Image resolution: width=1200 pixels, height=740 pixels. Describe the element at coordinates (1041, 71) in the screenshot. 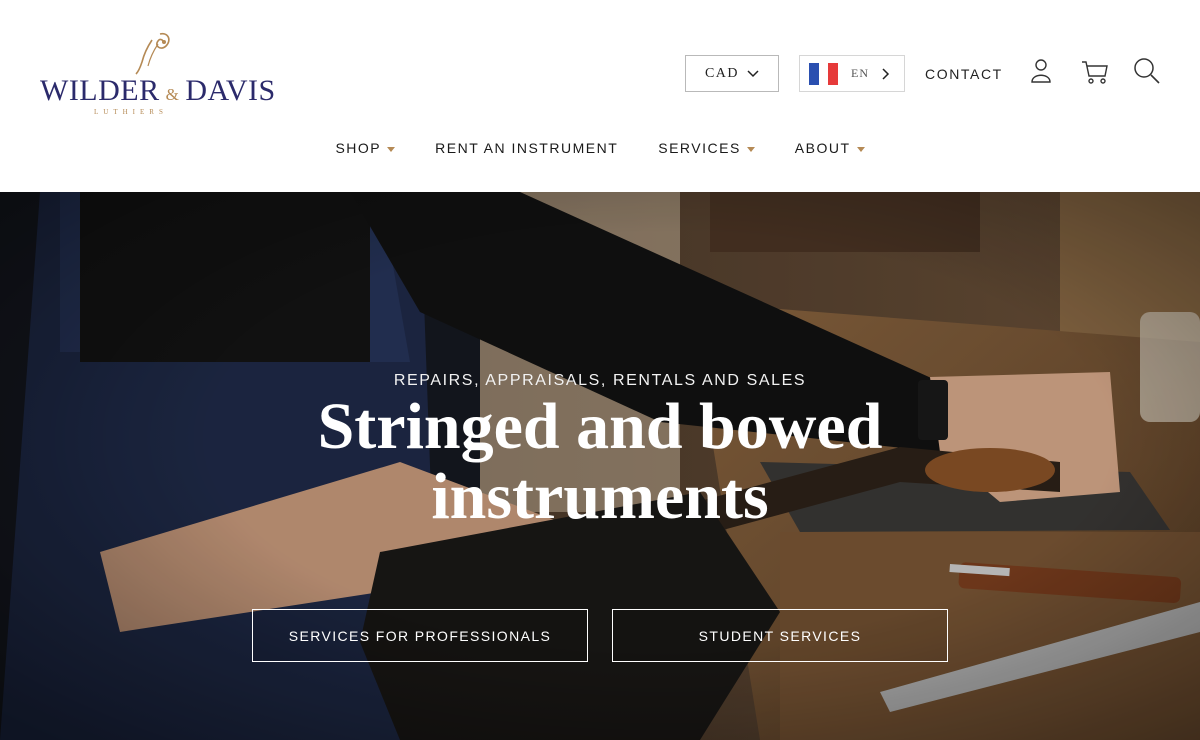

I see `user-icon` at that location.